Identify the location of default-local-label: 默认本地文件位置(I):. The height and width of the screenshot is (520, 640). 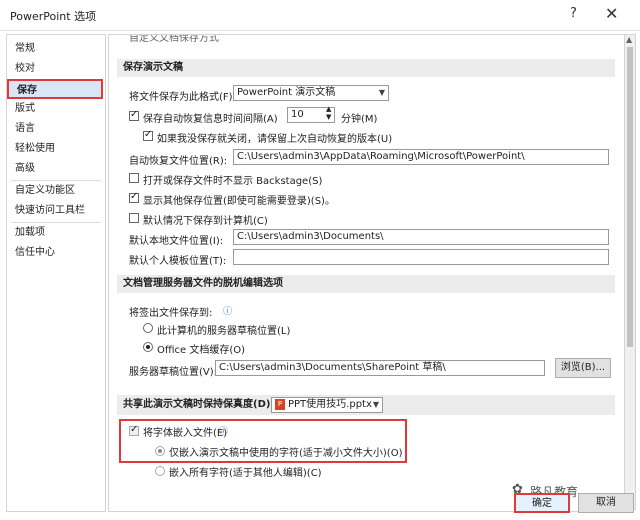
(176, 241).